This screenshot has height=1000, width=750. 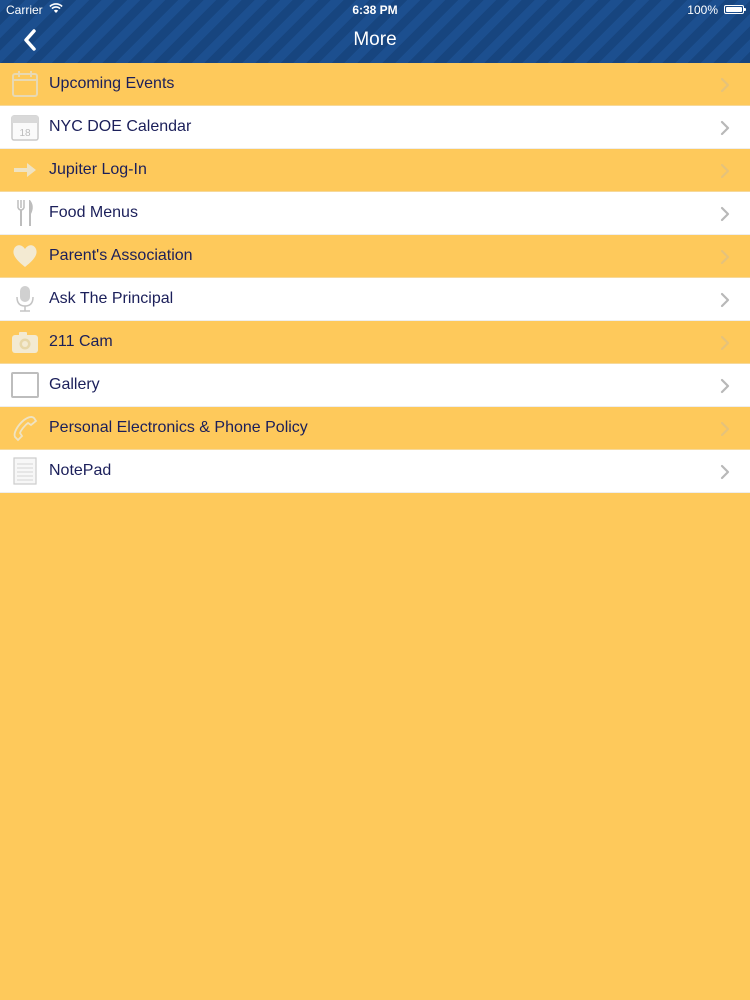 I want to click on gallery-icon, so click(x=25, y=385).